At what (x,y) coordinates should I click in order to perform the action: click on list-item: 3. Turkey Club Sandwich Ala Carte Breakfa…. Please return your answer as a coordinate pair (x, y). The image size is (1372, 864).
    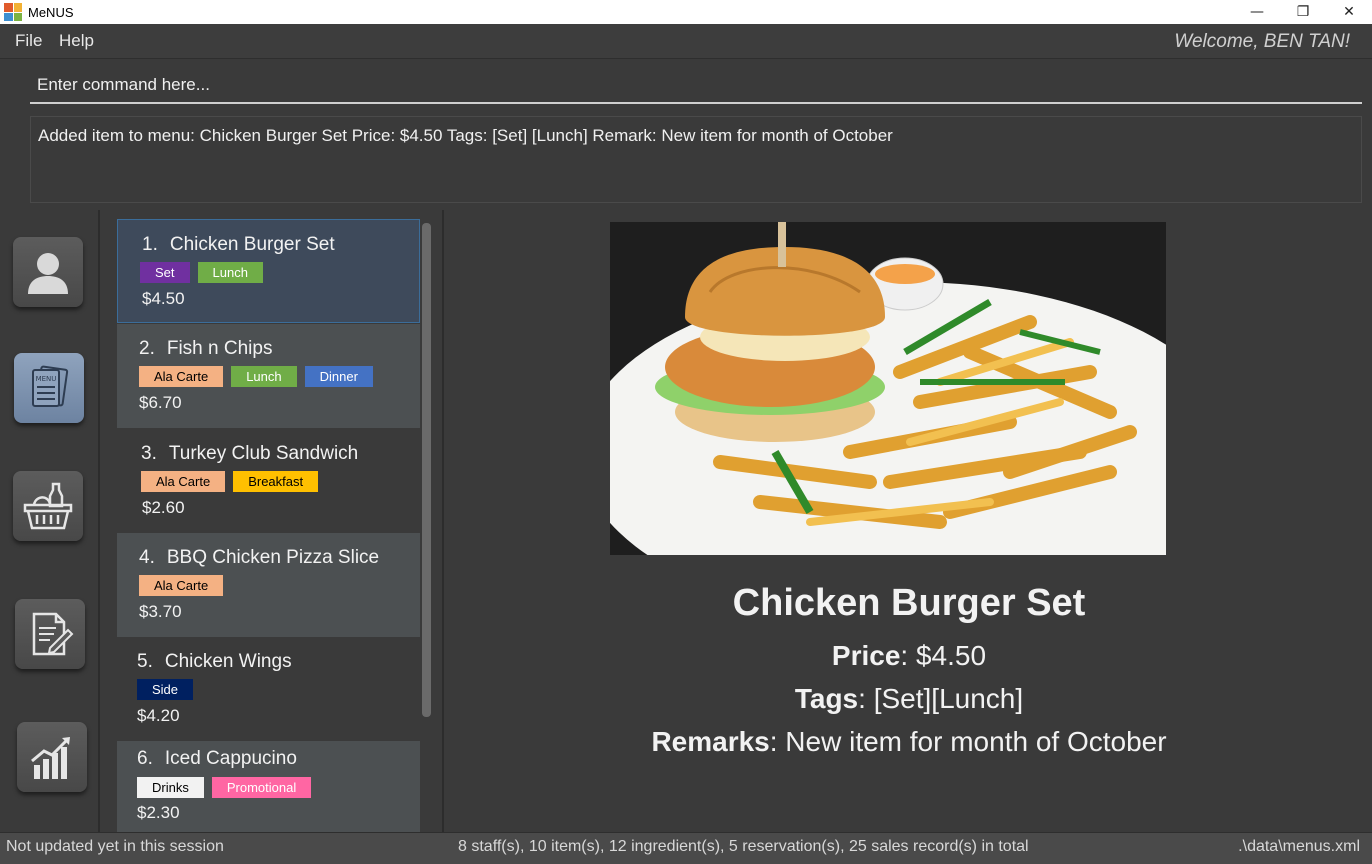
    Looking at the image, I should click on (268, 481).